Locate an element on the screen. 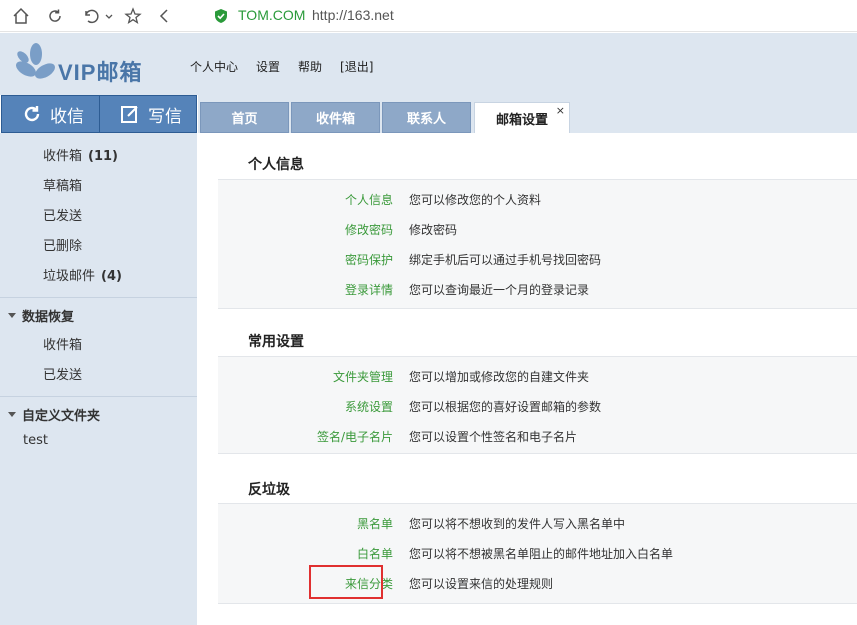  sidebar-item-custom-test: test is located at coordinates (35, 440).